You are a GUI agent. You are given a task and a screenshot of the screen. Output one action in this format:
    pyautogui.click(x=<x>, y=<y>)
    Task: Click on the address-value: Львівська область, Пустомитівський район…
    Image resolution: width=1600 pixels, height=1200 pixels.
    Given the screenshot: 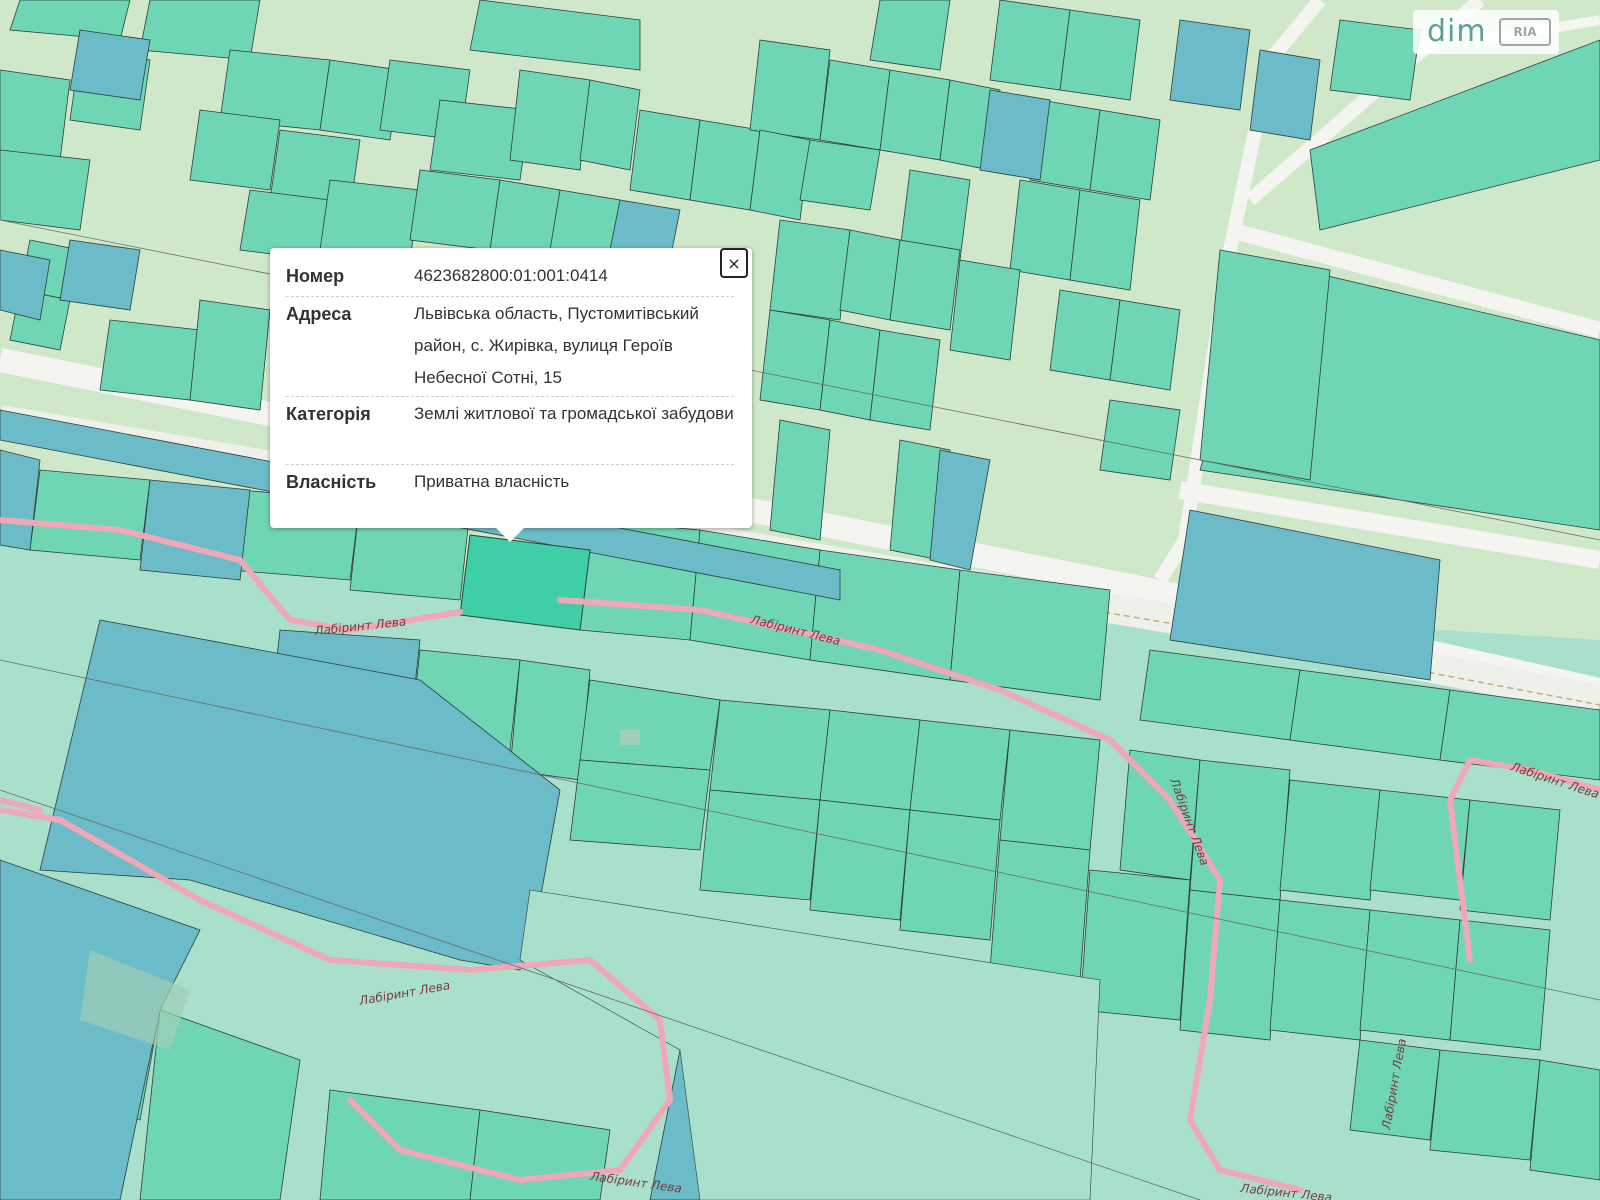 What is the action you would take?
    pyautogui.click(x=556, y=345)
    